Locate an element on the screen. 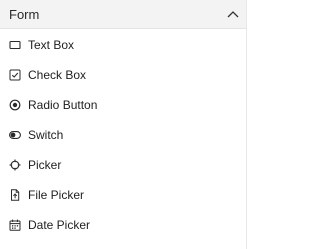 The height and width of the screenshot is (249, 320). section-title: Form is located at coordinates (24, 14).